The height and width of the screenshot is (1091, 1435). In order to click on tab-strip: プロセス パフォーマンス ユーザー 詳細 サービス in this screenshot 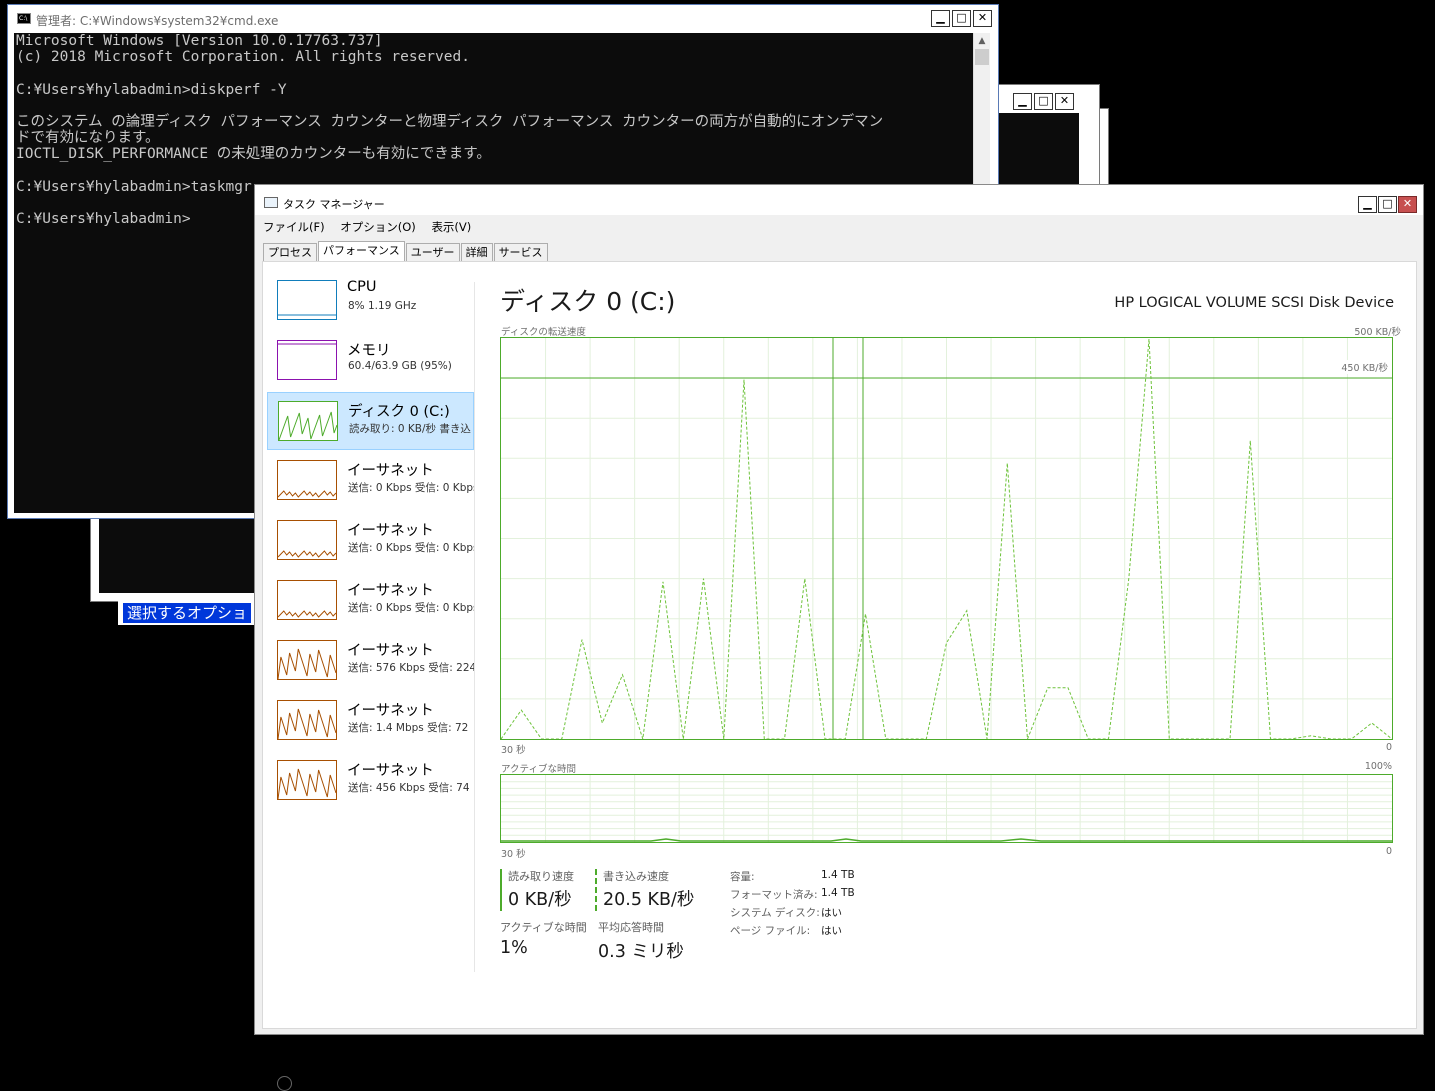, I will do `click(406, 252)`.